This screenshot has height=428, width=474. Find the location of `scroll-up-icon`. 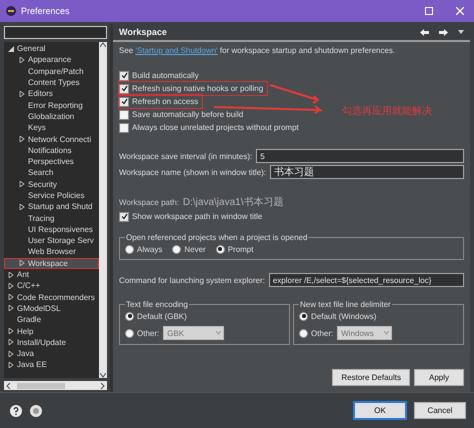

scroll-up-icon is located at coordinates (103, 45).